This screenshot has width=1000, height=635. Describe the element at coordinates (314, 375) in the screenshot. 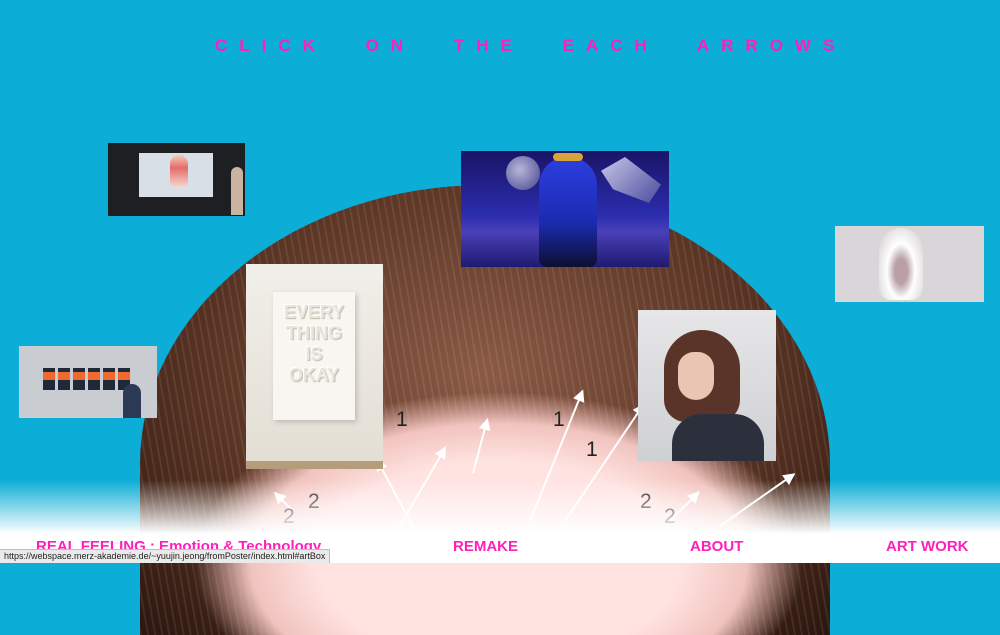

I see `poster-line: OKAY` at that location.